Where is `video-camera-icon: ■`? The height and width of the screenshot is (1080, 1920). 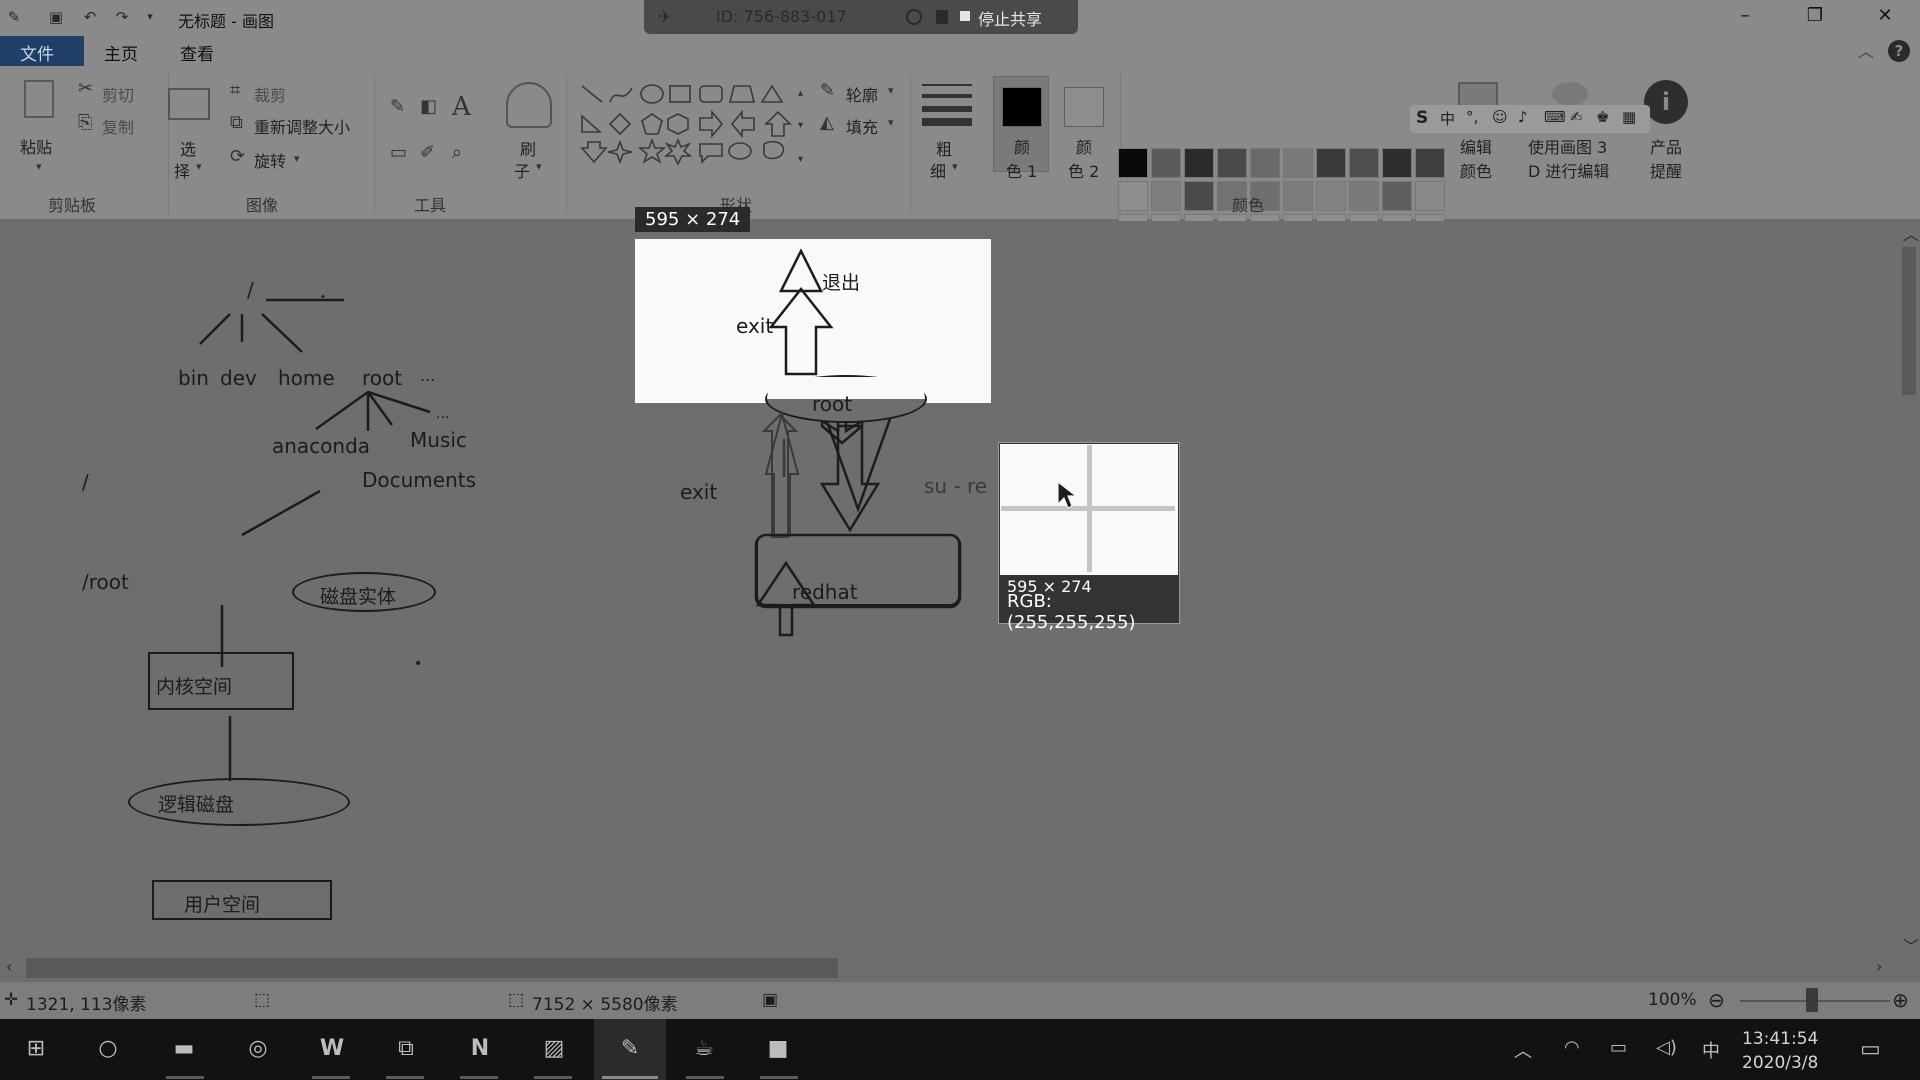
video-camera-icon: ■ is located at coordinates (778, 1049).